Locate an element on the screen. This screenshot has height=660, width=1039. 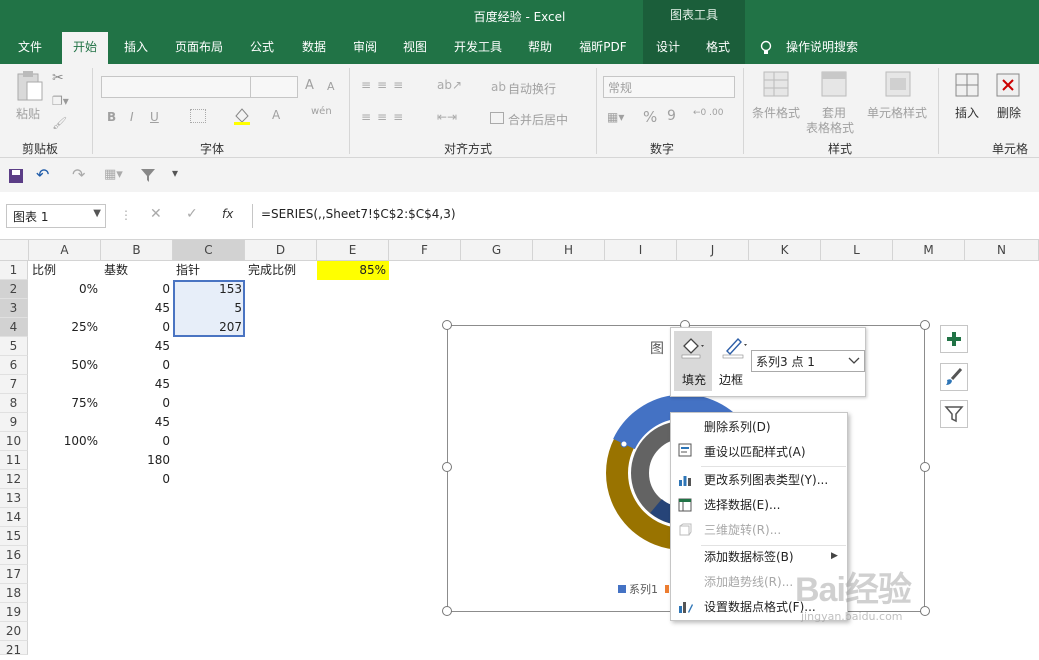
row-header: 13 is located at coordinates (14, 498).